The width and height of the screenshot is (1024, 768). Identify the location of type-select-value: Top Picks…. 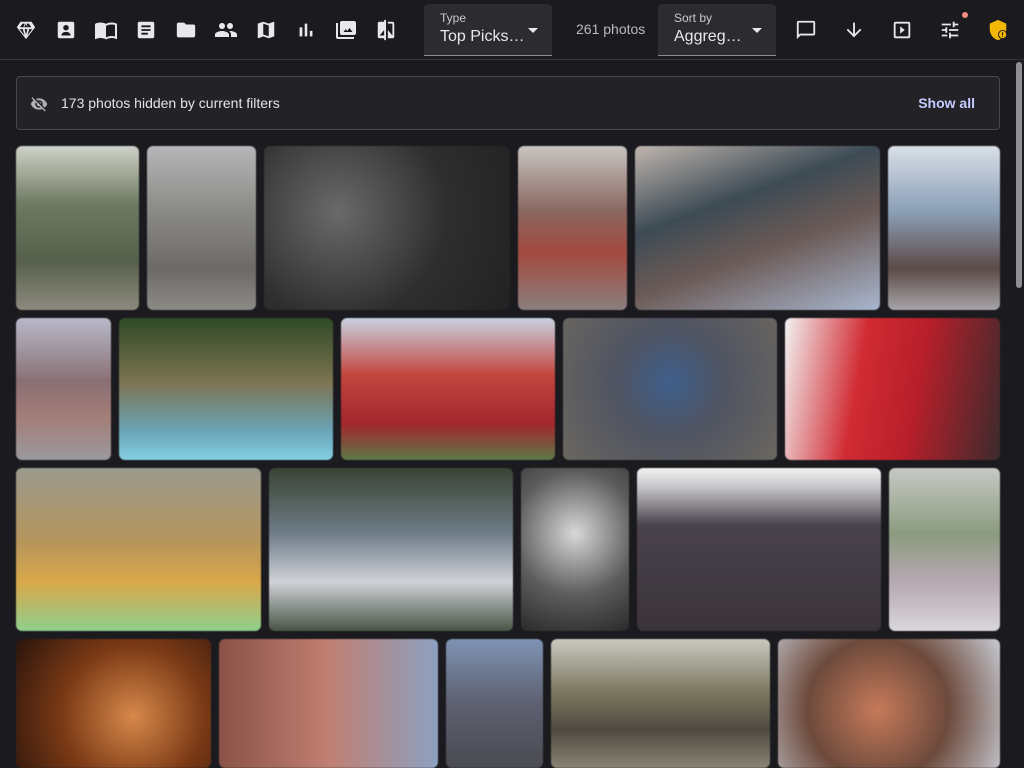
(482, 36).